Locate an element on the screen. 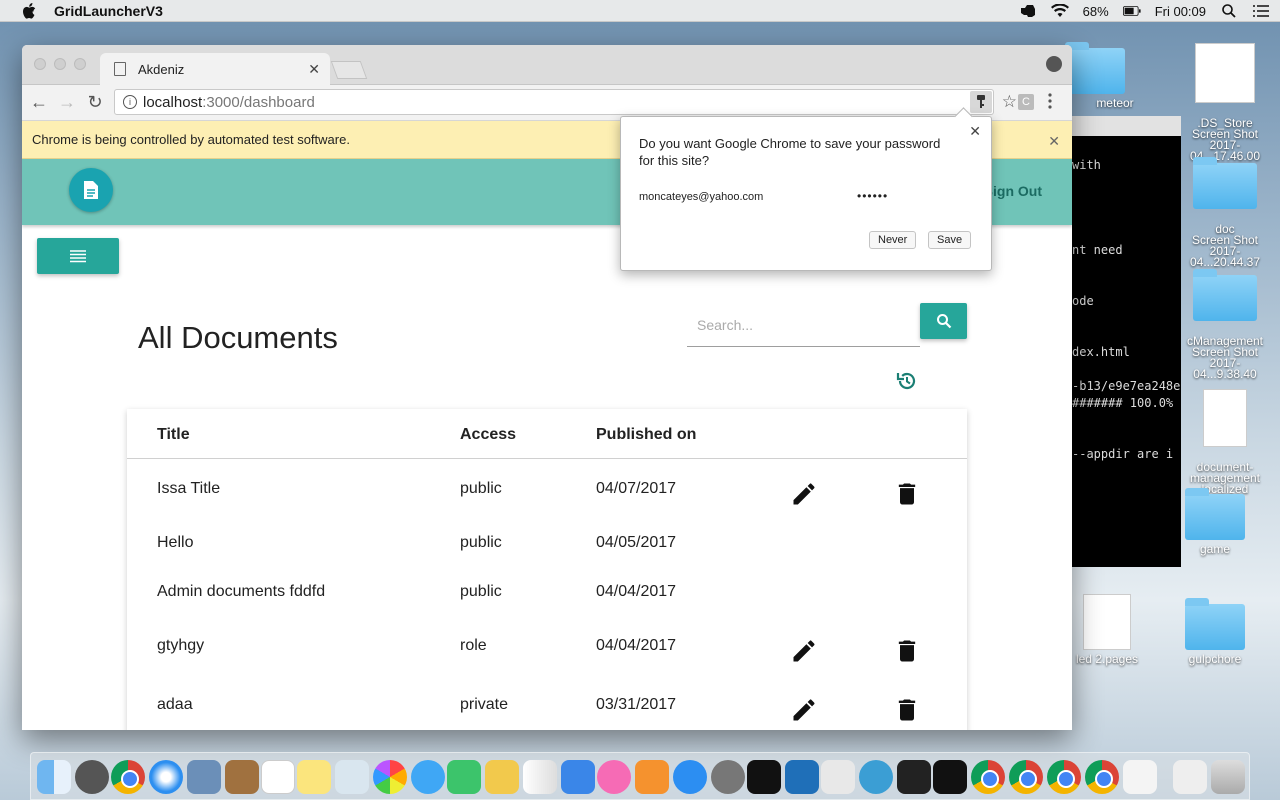  evernote-elephant-icon is located at coordinates (1028, 11).